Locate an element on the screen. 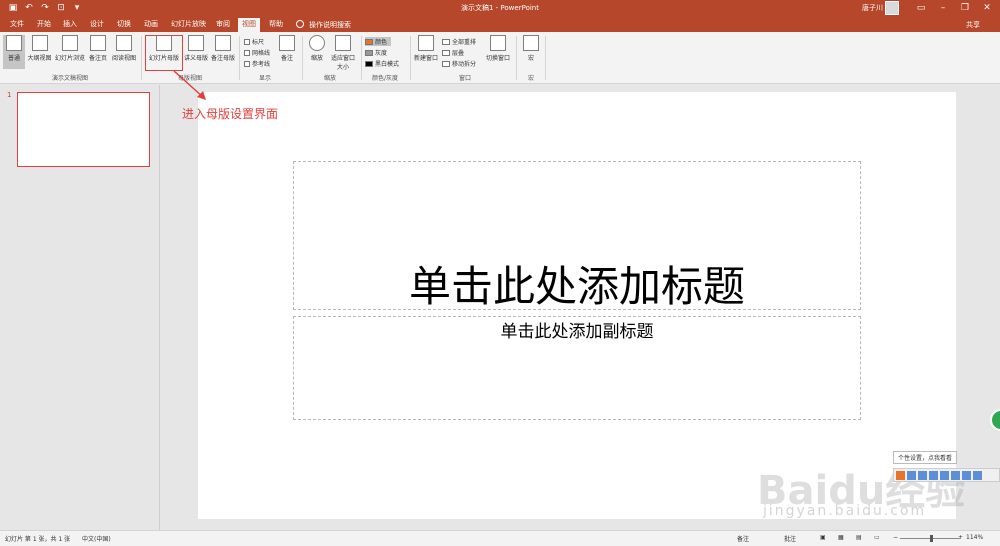  annotation-arrow is located at coordinates (189, 85).